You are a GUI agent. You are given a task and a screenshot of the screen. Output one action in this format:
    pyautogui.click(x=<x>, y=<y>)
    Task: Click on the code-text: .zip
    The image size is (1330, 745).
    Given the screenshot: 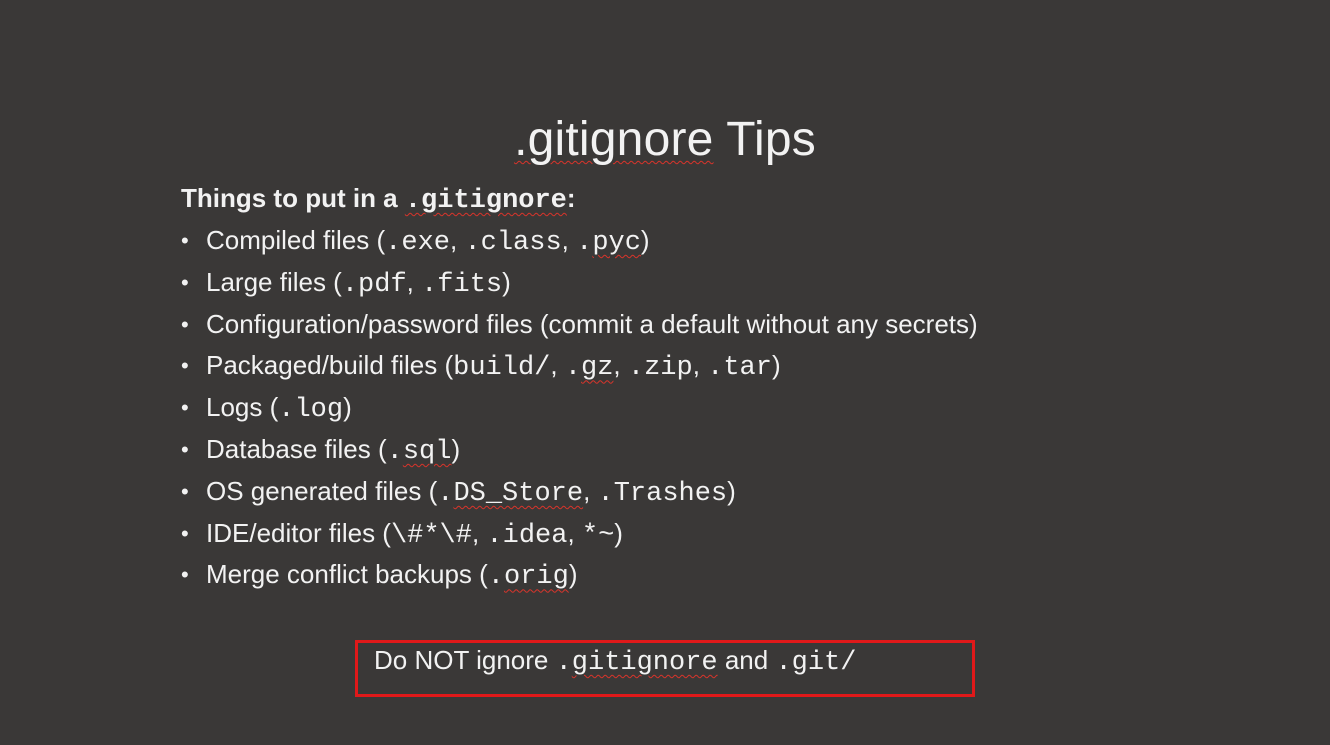 What is the action you would take?
    pyautogui.click(x=660, y=368)
    